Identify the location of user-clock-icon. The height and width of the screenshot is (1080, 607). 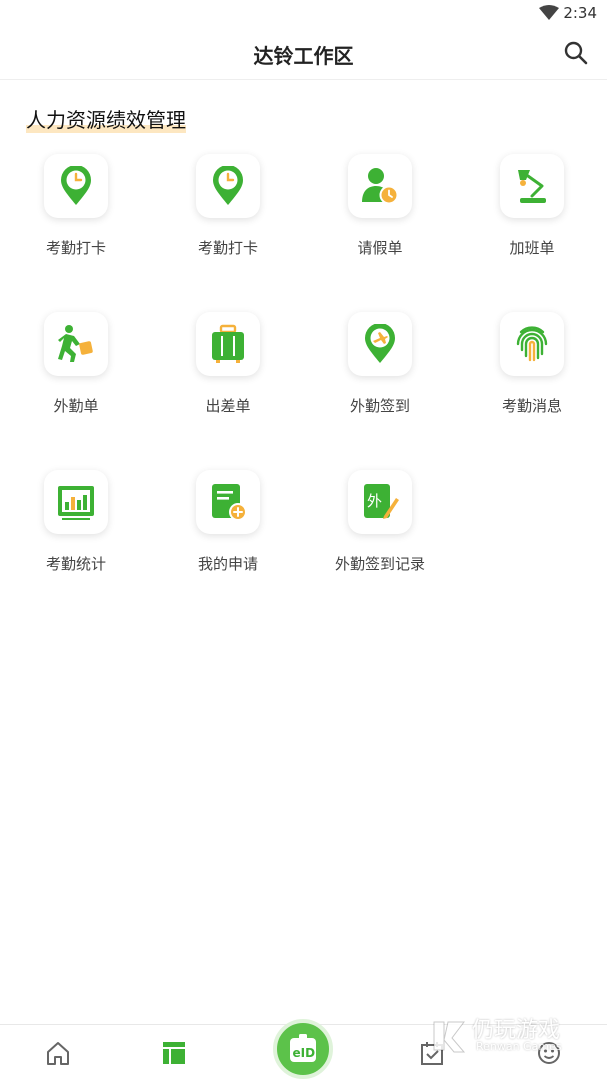
(380, 186).